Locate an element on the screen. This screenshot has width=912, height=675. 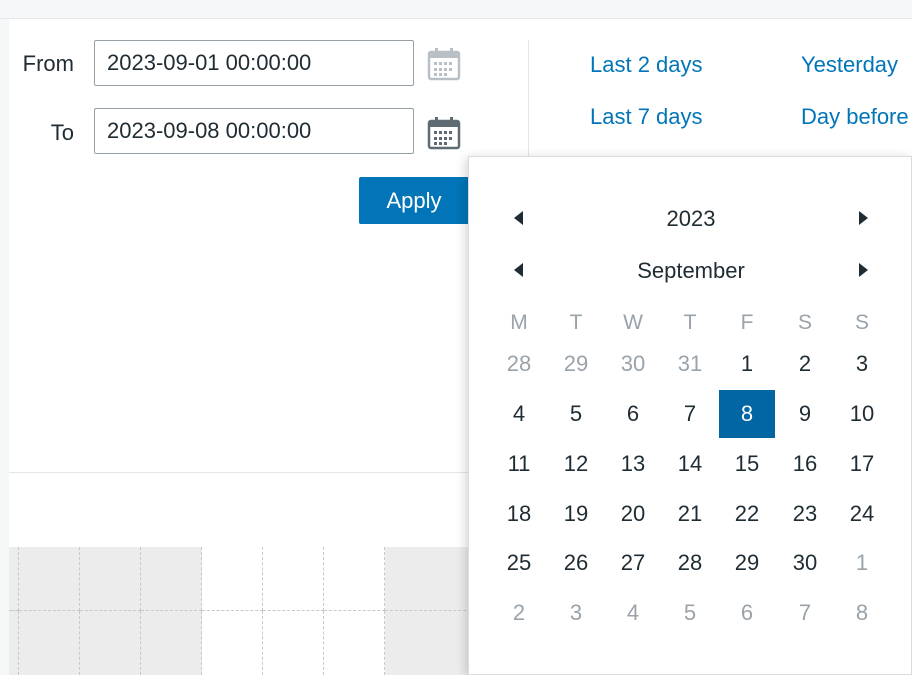
quick-range-last-2-days: Last 2 days is located at coordinates (646, 65).